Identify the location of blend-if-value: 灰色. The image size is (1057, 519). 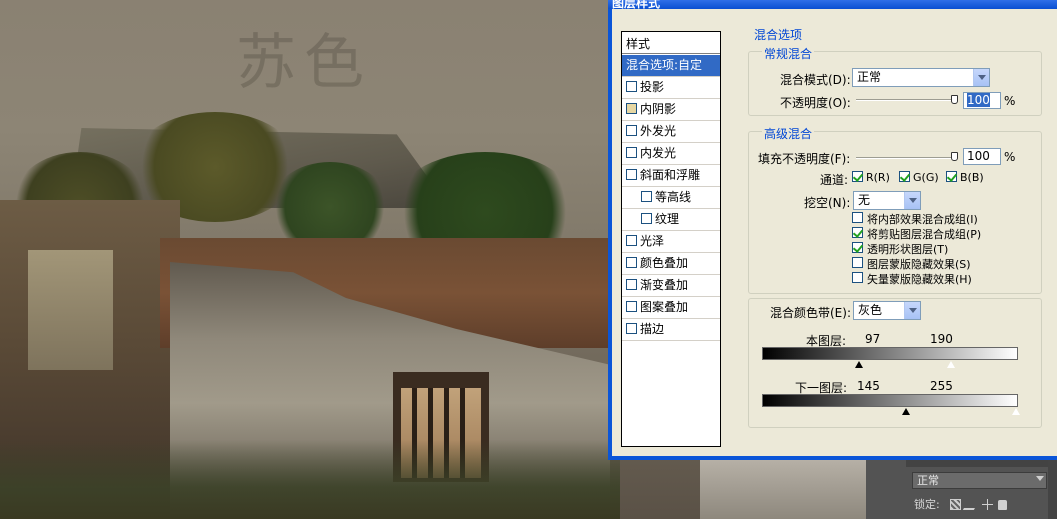
(870, 310).